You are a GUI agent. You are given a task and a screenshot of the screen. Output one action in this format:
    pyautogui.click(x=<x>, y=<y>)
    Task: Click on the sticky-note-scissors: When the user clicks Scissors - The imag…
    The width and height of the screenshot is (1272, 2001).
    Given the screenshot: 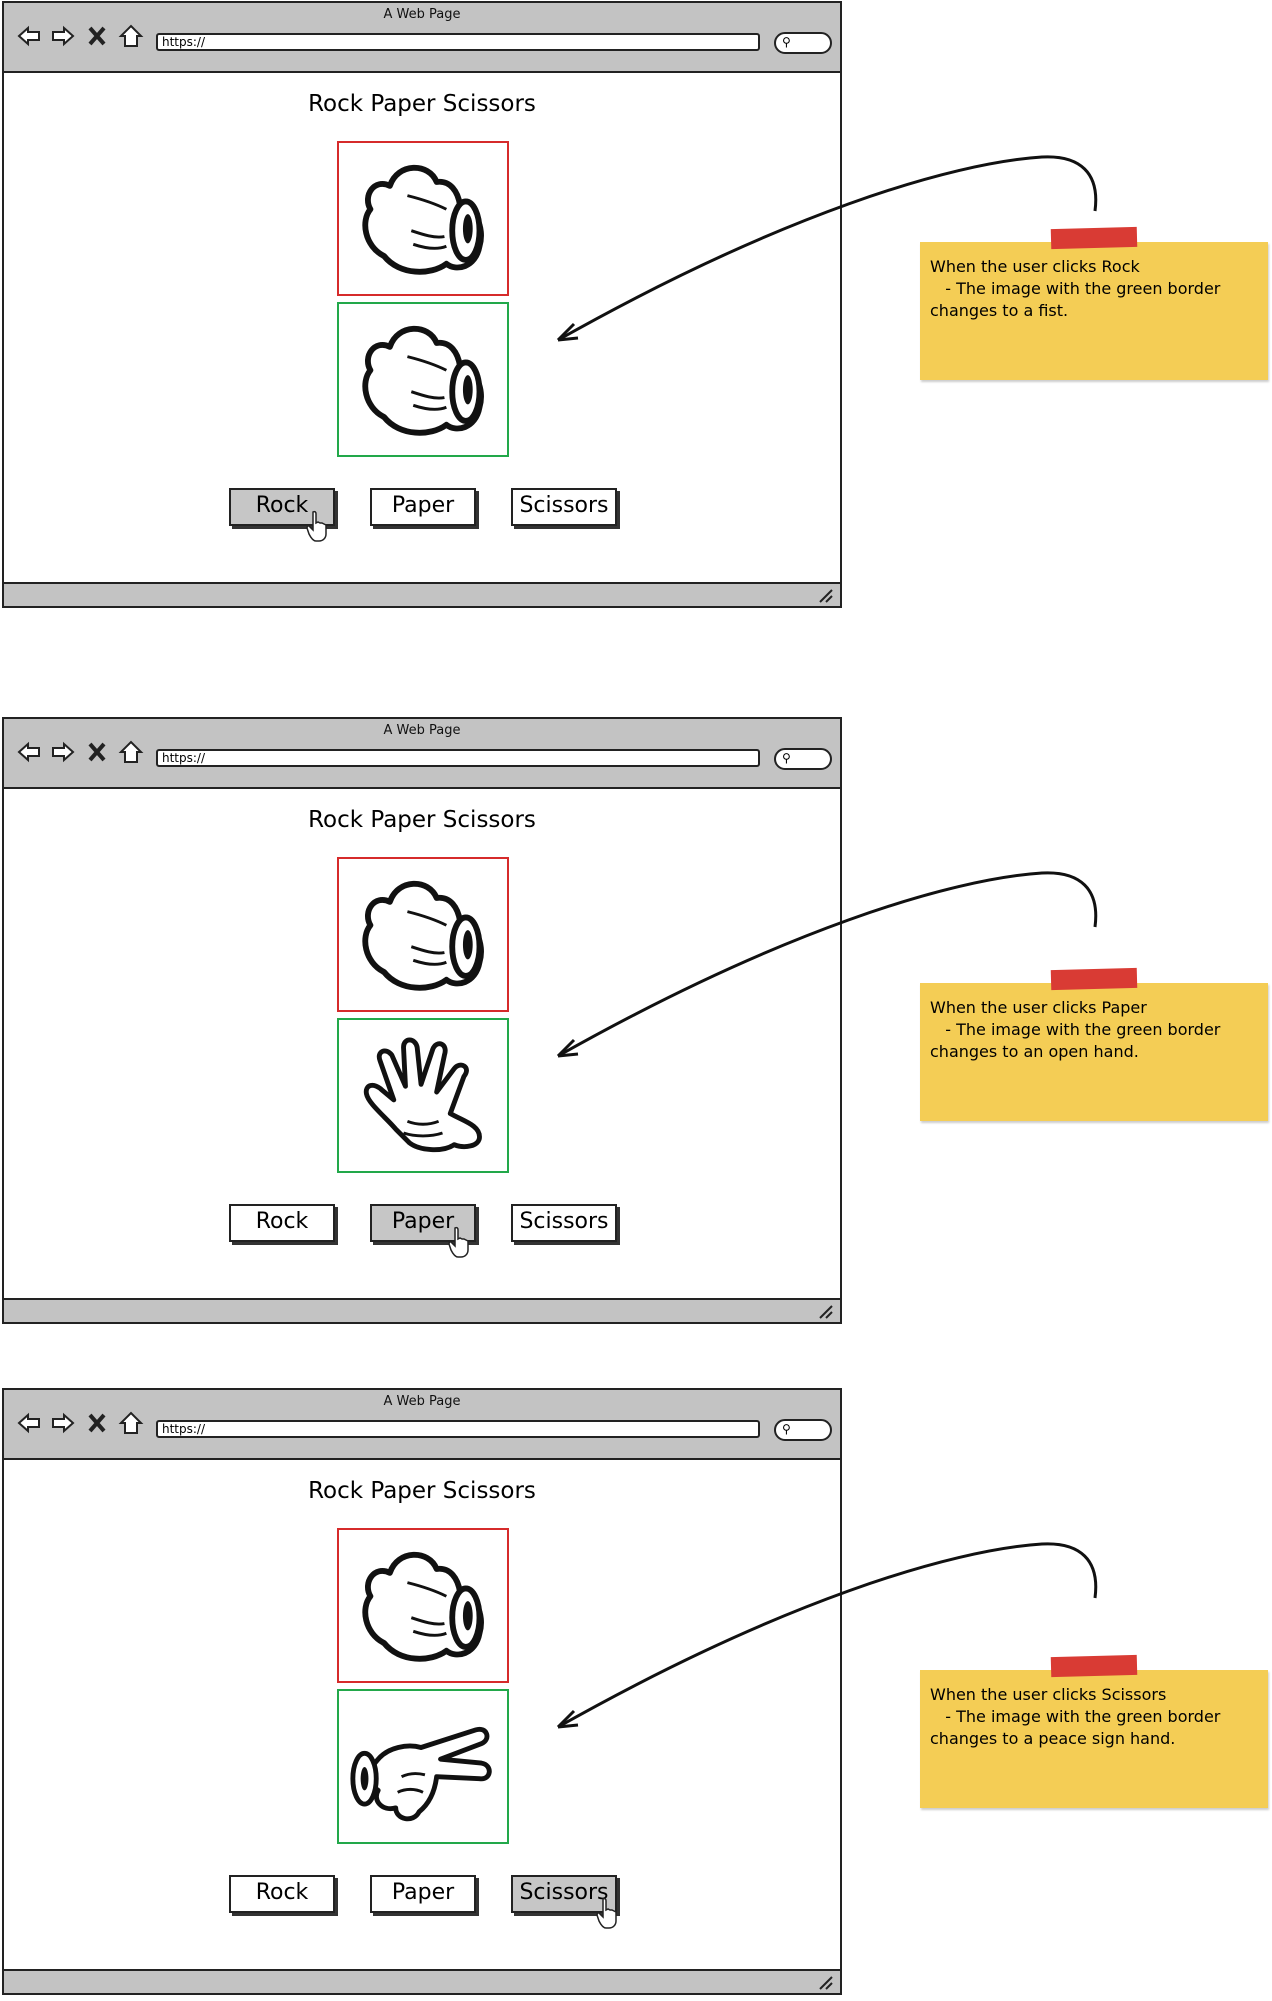 What is the action you would take?
    pyautogui.click(x=1094, y=1731)
    